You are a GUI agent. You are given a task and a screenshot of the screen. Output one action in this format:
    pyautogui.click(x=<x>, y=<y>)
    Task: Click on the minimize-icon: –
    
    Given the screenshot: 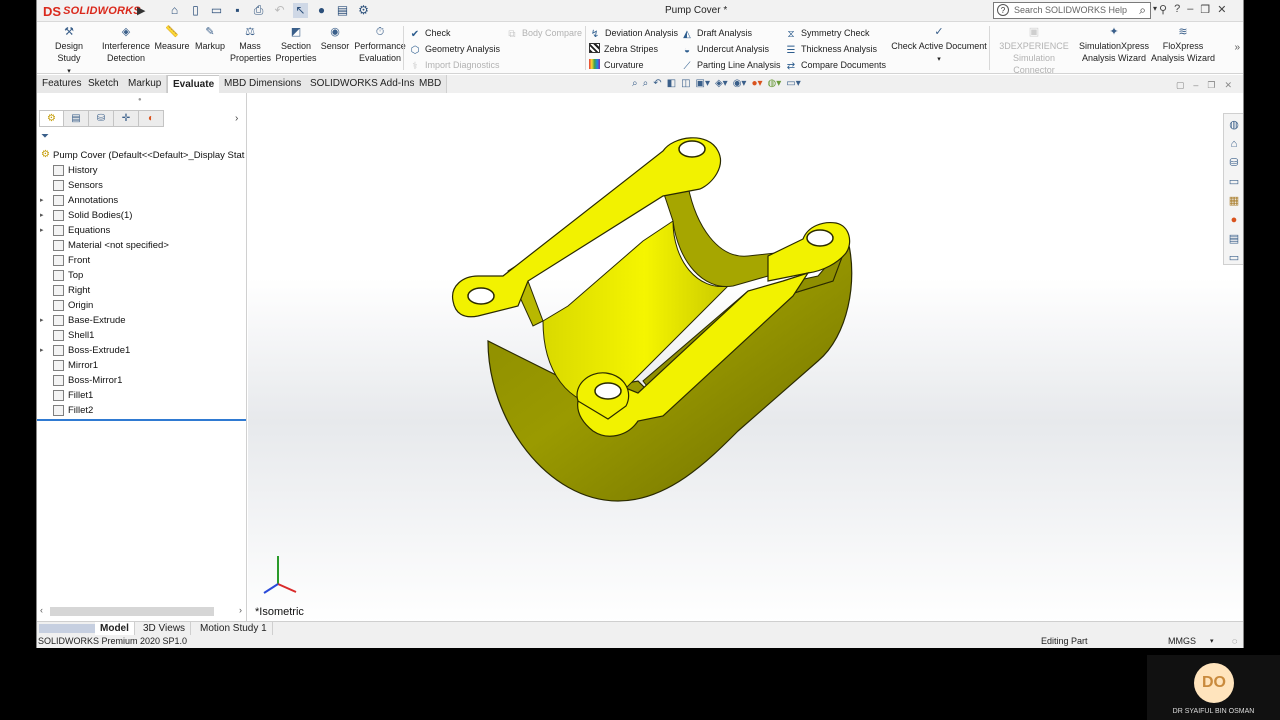 What is the action you would take?
    pyautogui.click(x=1190, y=9)
    